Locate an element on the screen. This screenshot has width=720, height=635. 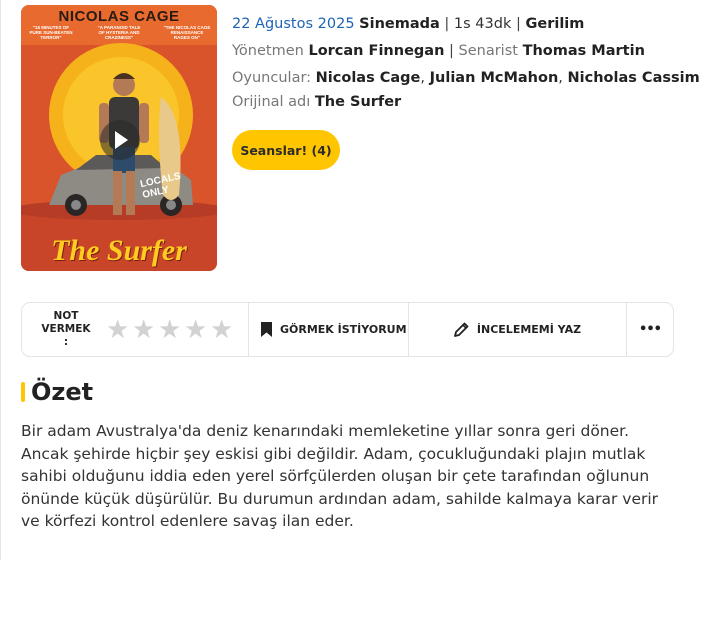
pencil-icon is located at coordinates (461, 329).